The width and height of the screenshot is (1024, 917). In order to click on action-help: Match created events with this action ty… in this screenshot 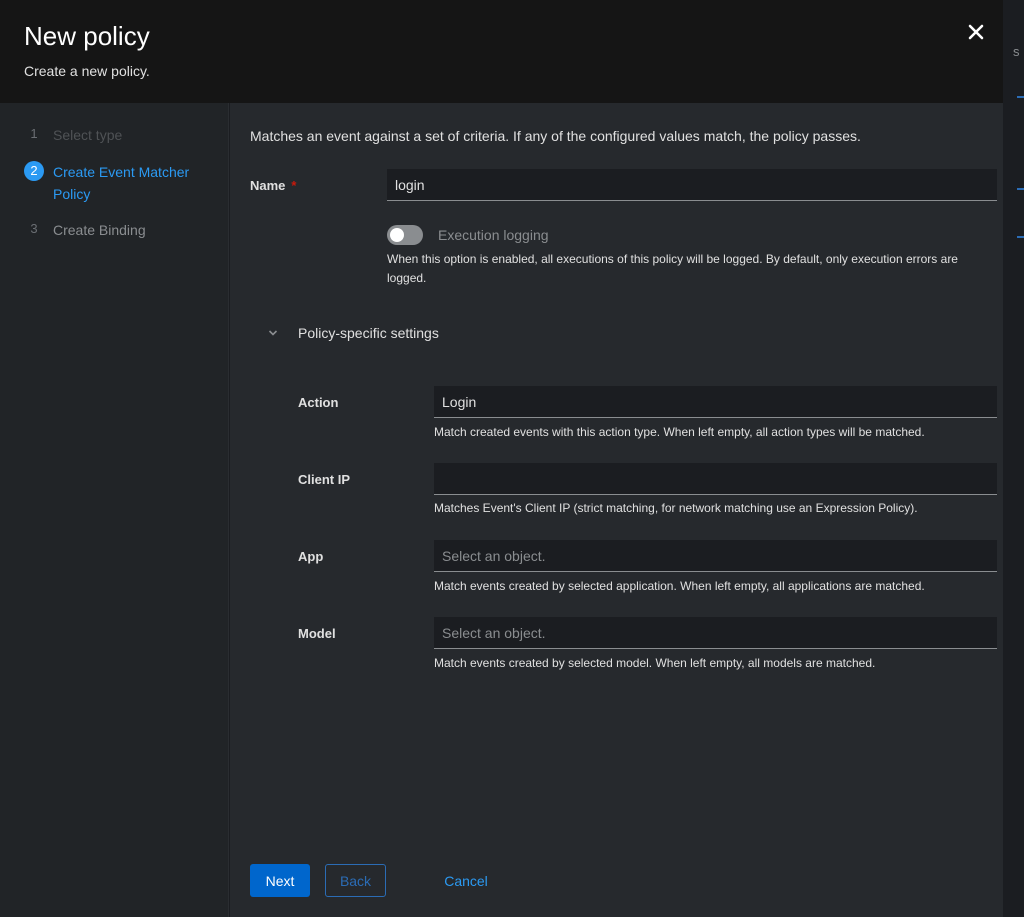, I will do `click(679, 432)`.